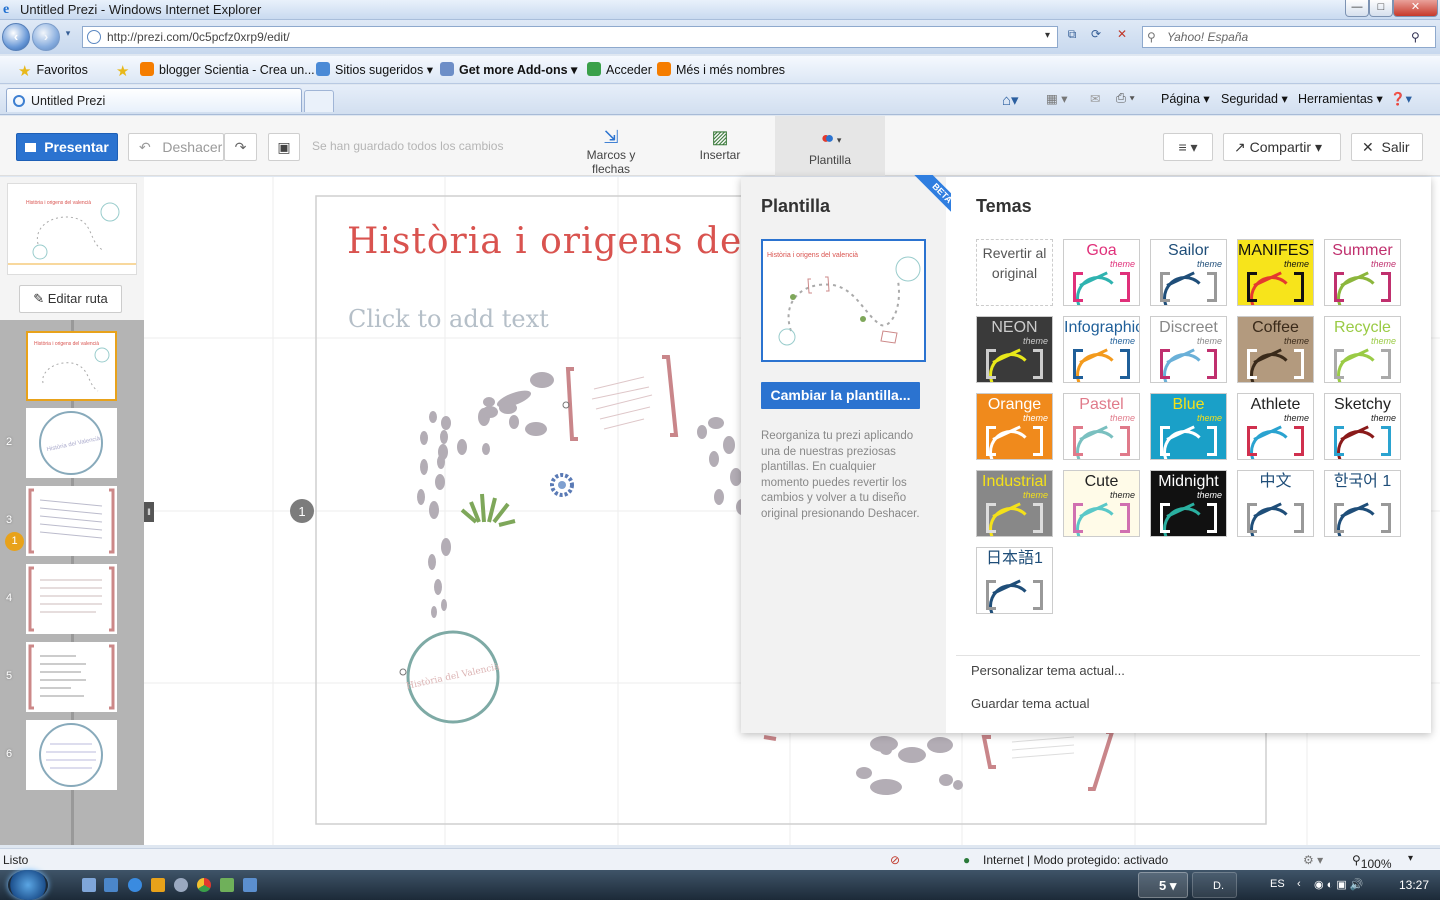 The image size is (1440, 900). I want to click on forward-button: ›, so click(46, 37).